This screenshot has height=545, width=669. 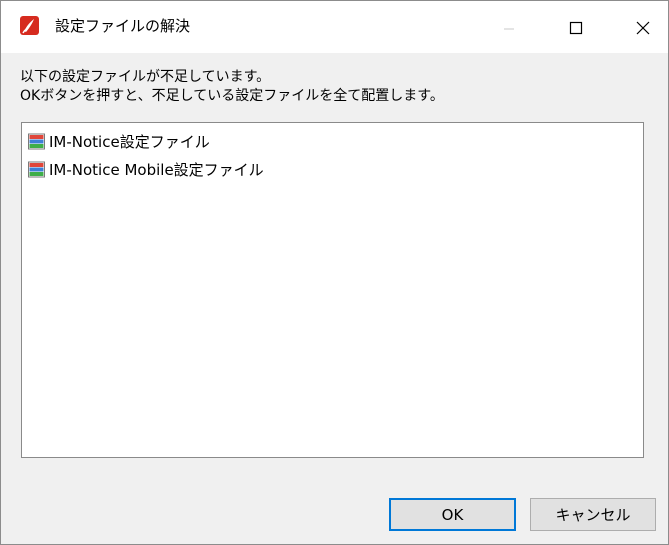 I want to click on close-button, so click(x=643, y=27).